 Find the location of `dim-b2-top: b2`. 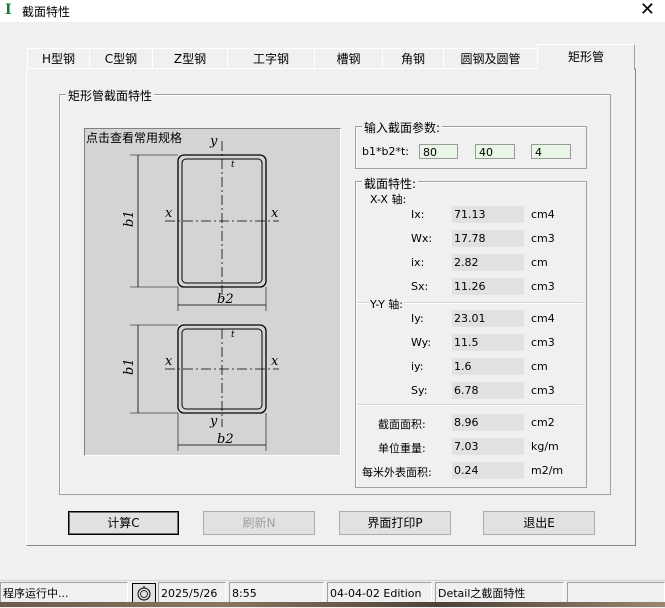

dim-b2-top: b2 is located at coordinates (225, 299).